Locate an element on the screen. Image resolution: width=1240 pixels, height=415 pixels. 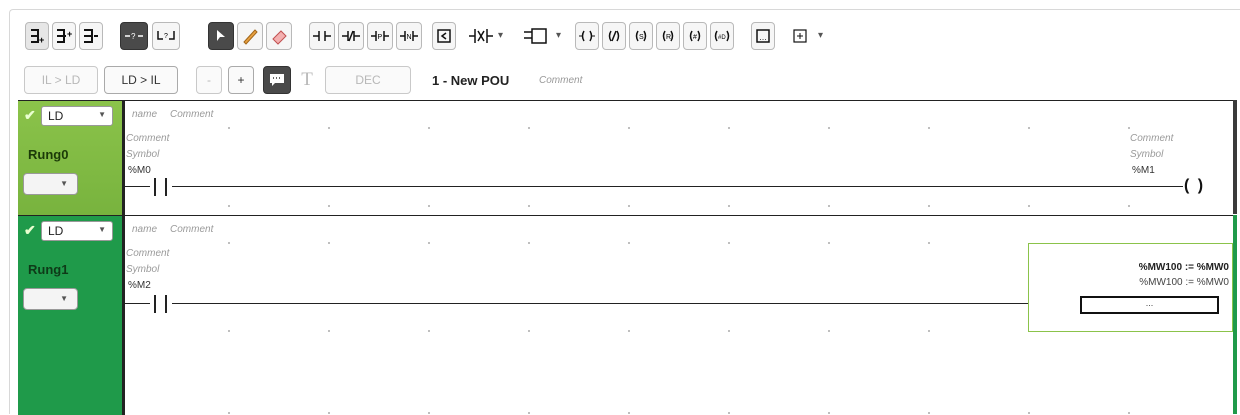
delete-rung-button is located at coordinates (91, 36).